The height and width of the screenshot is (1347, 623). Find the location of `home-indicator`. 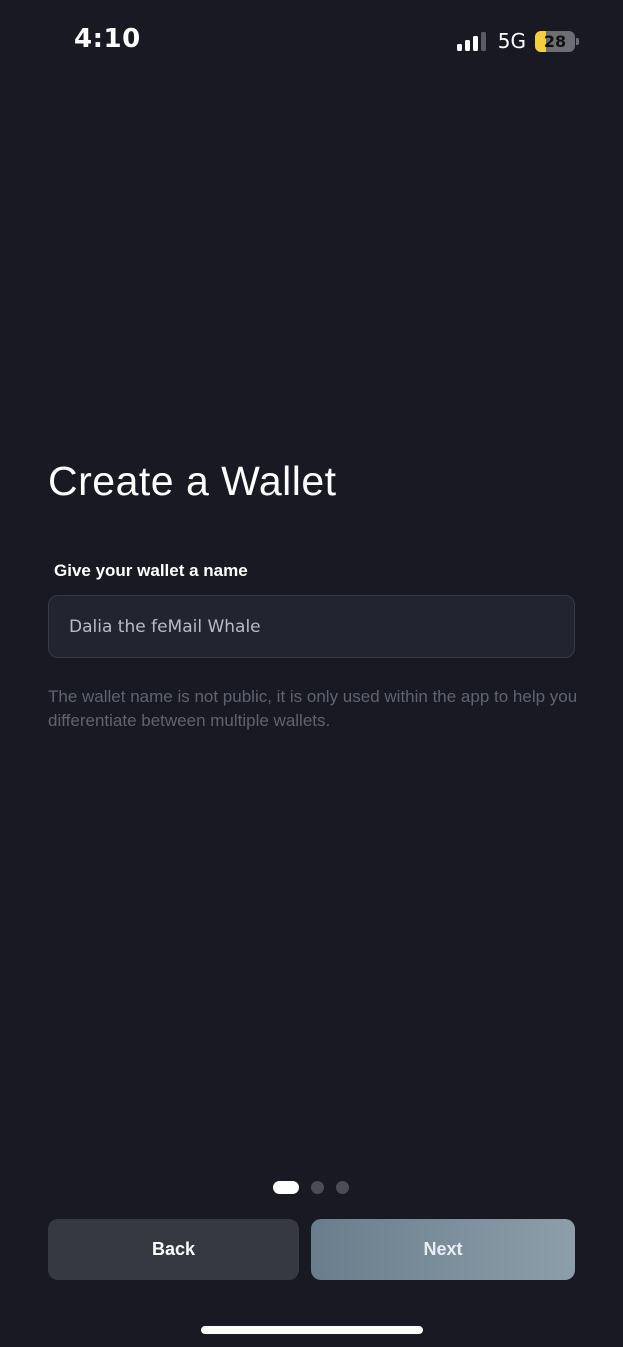

home-indicator is located at coordinates (312, 1330).